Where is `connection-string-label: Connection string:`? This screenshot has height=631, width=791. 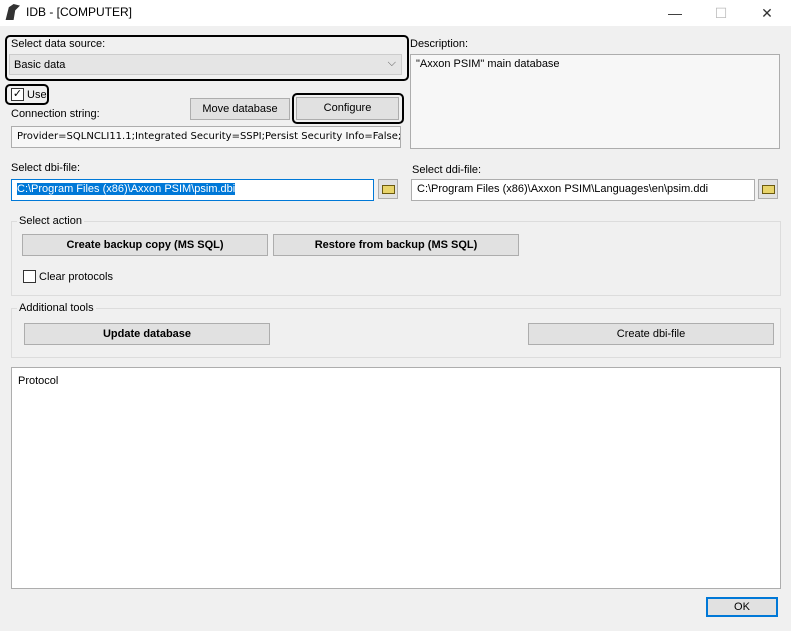
connection-string-label: Connection string: is located at coordinates (55, 114).